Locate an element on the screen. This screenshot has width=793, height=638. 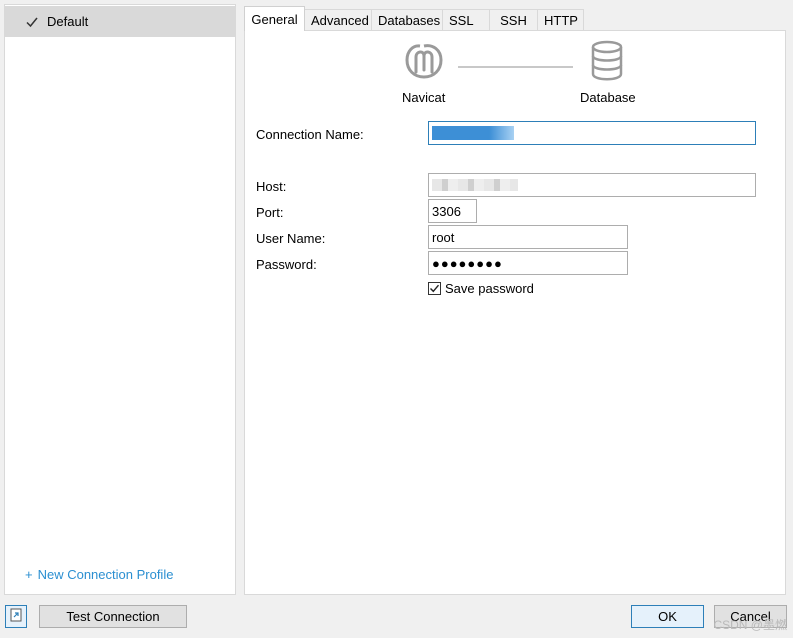
connection-line is located at coordinates (515, 67).